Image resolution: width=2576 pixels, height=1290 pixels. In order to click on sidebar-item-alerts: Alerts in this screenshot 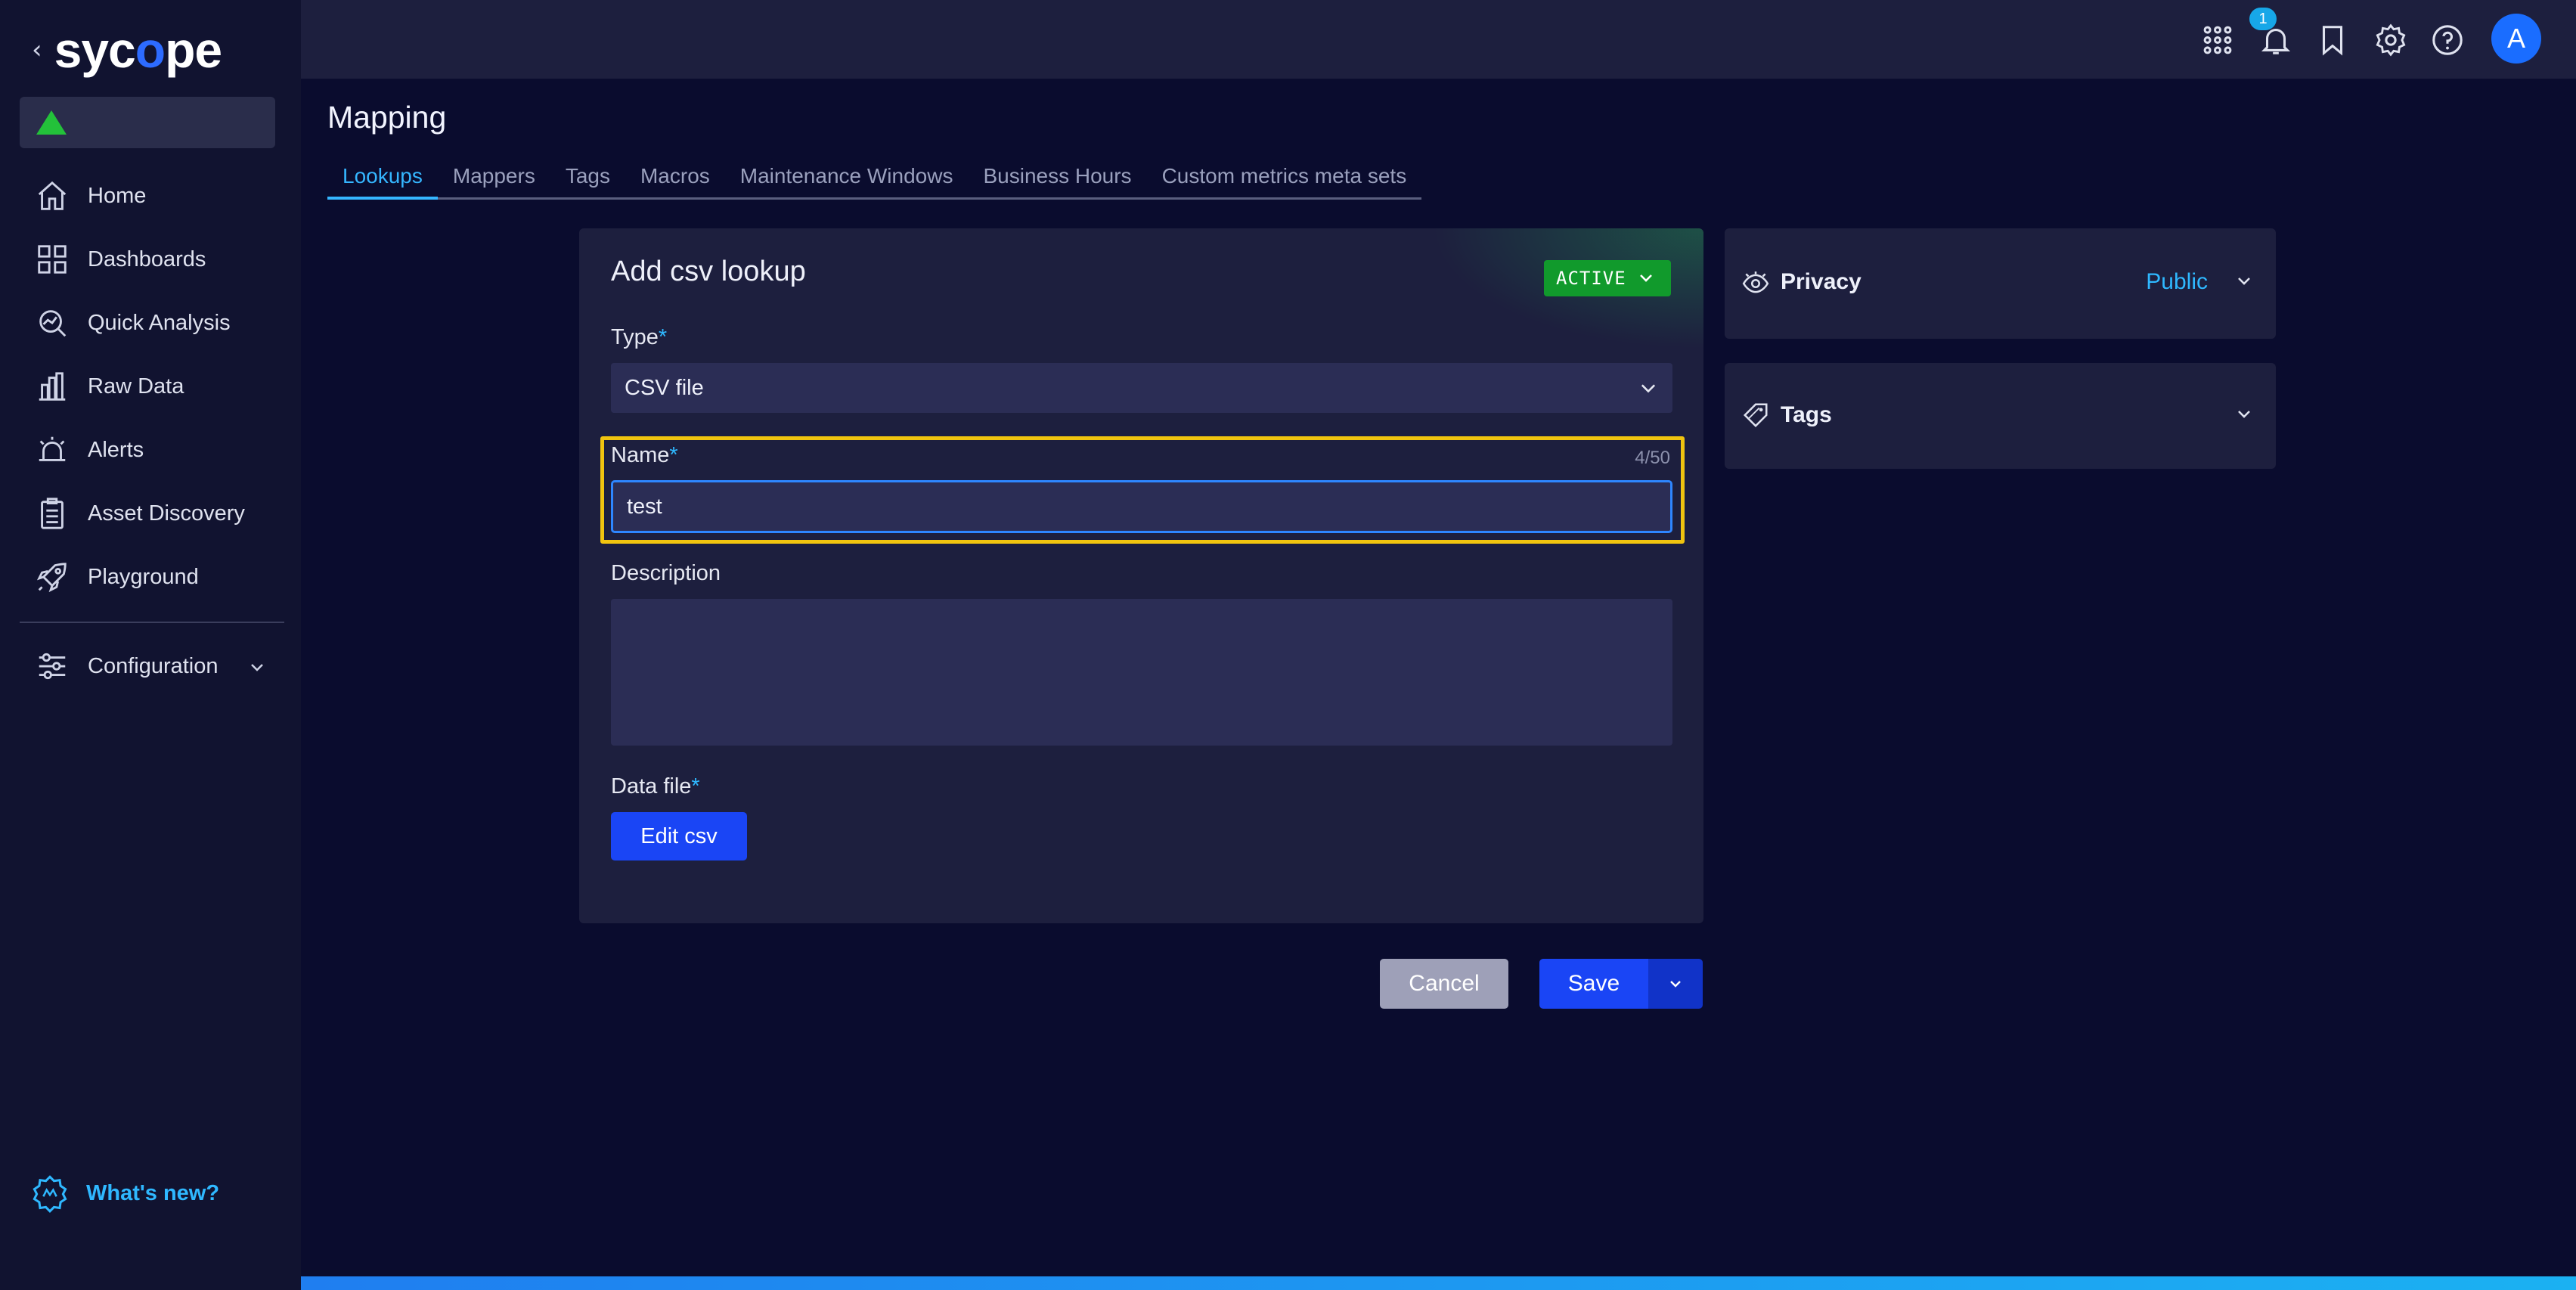, I will do `click(150, 449)`.